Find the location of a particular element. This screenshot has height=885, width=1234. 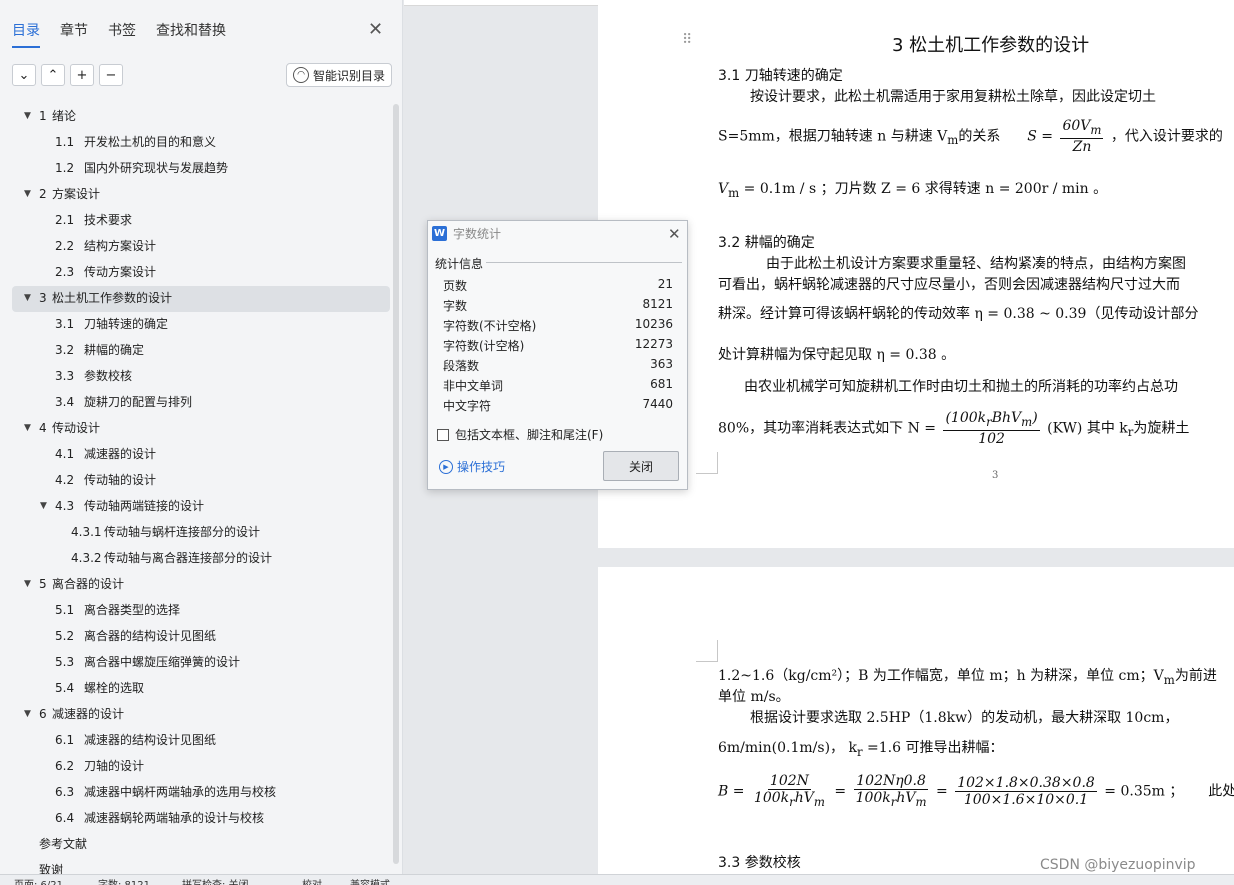

nav-tabs: 目录 章节 书签 查找和替换 is located at coordinates (119, 34).